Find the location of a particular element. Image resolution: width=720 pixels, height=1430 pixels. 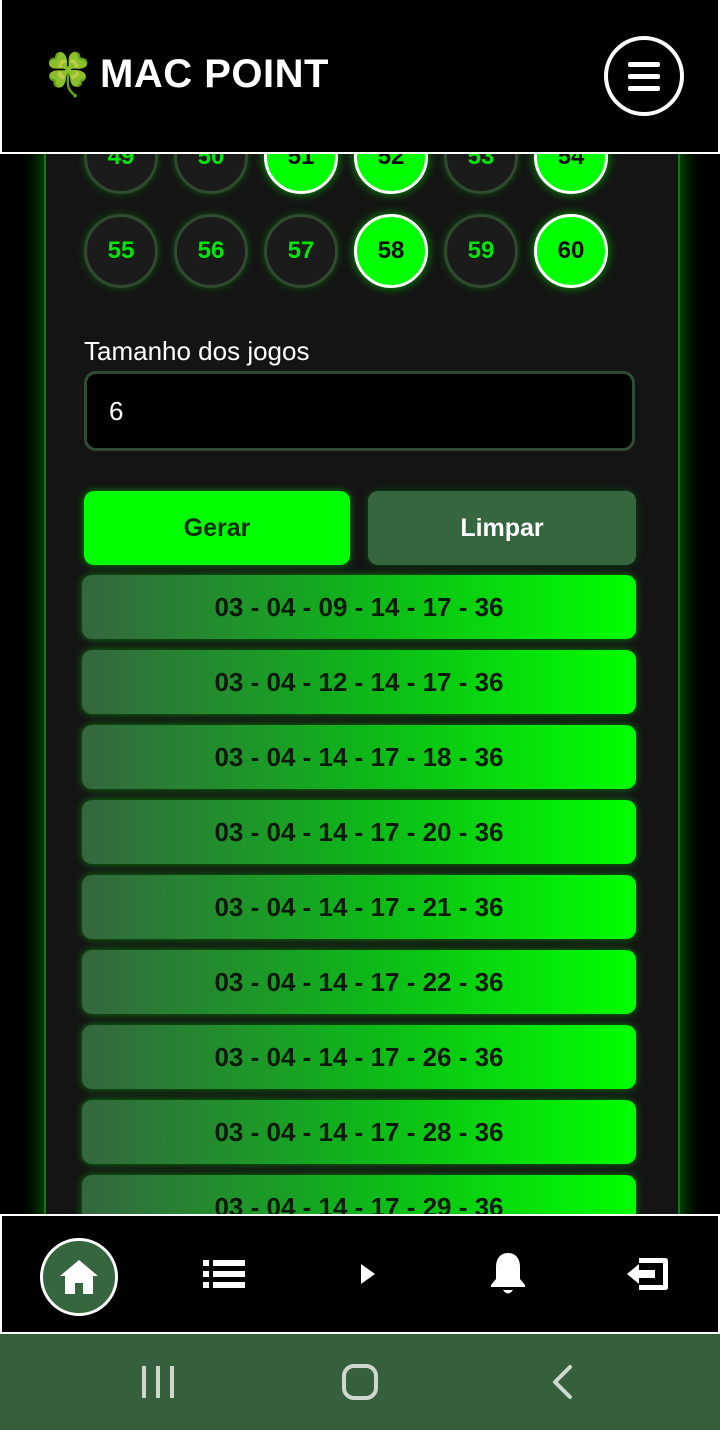

home-circle-icon is located at coordinates (360, 1382).